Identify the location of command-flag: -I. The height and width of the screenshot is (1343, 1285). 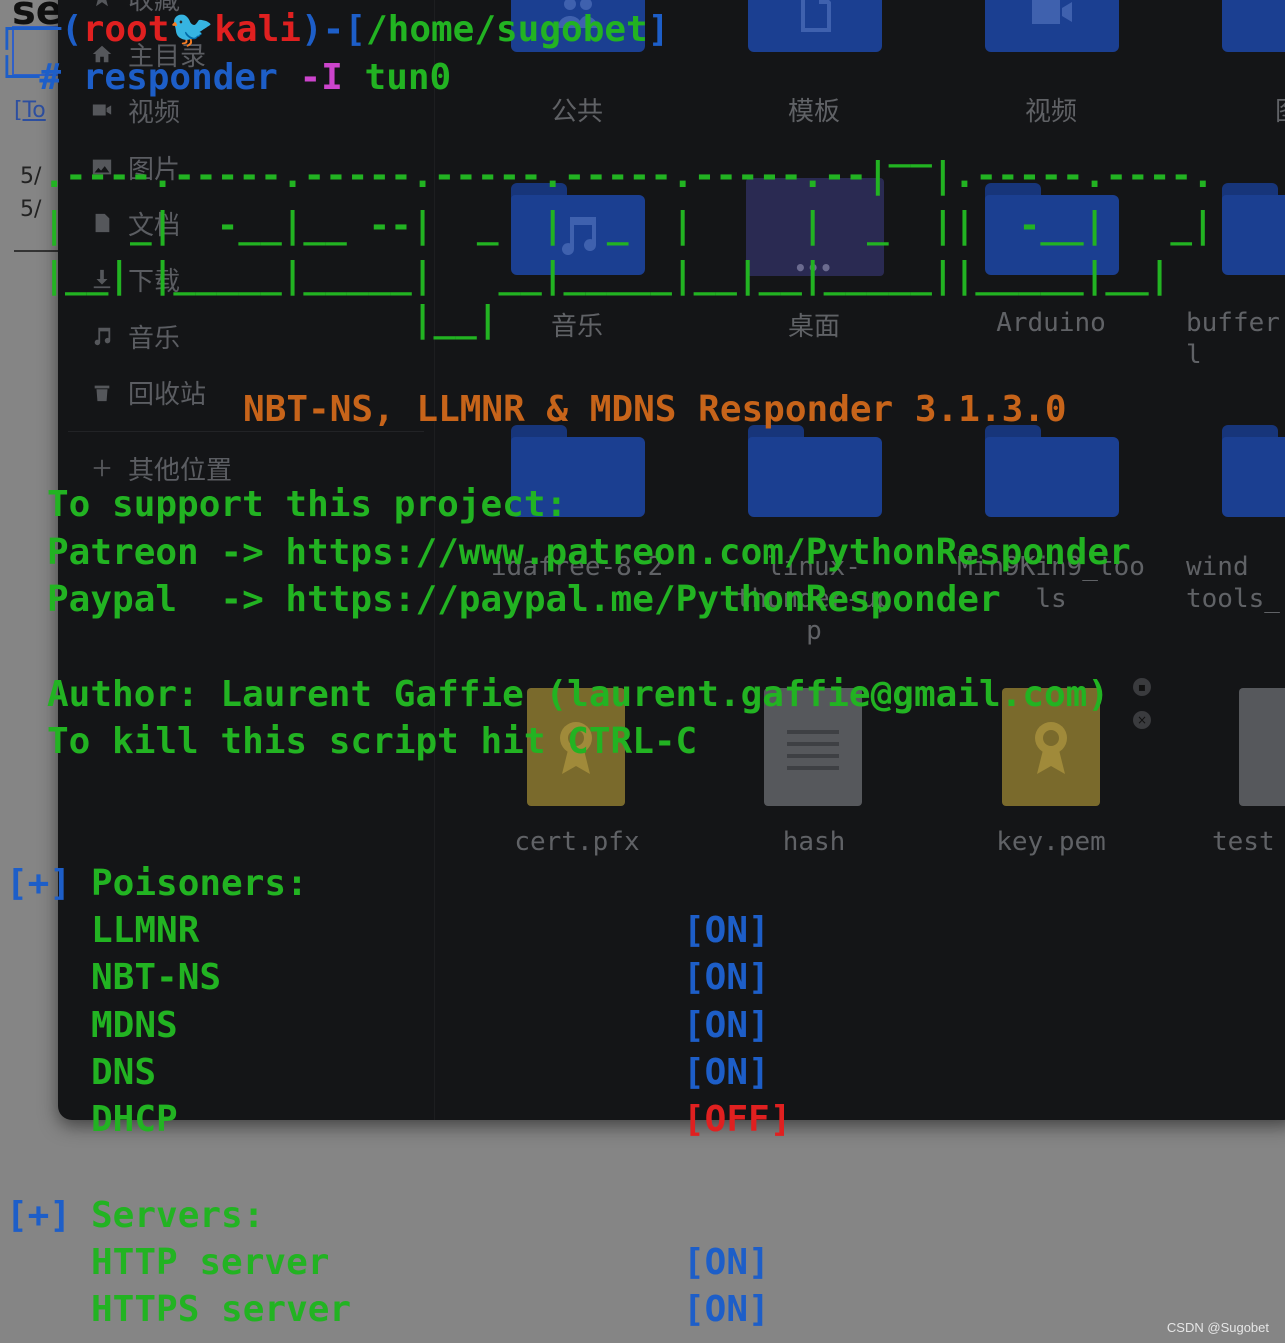
(321, 77).